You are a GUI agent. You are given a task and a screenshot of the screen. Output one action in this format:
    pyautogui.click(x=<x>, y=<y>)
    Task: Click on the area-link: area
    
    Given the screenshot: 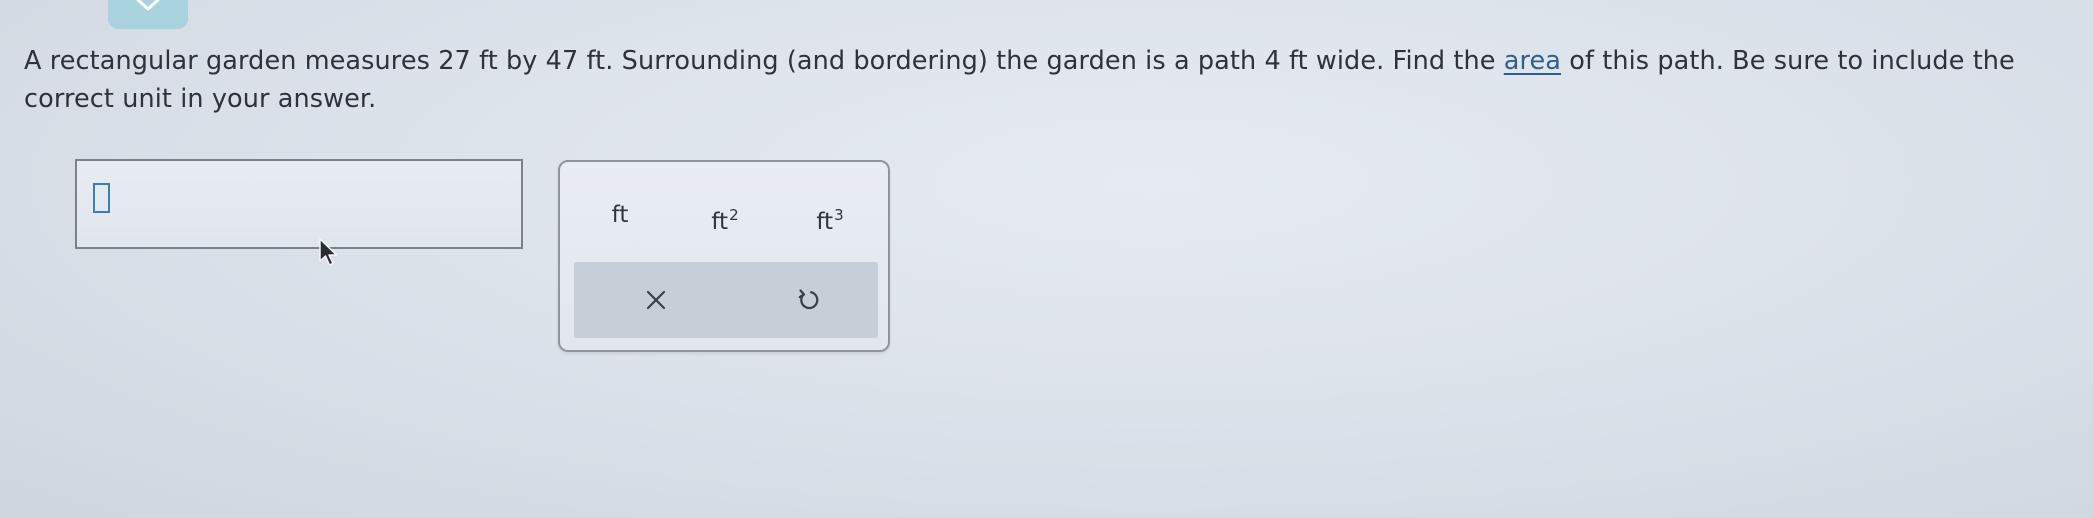 What is the action you would take?
    pyautogui.click(x=1532, y=61)
    